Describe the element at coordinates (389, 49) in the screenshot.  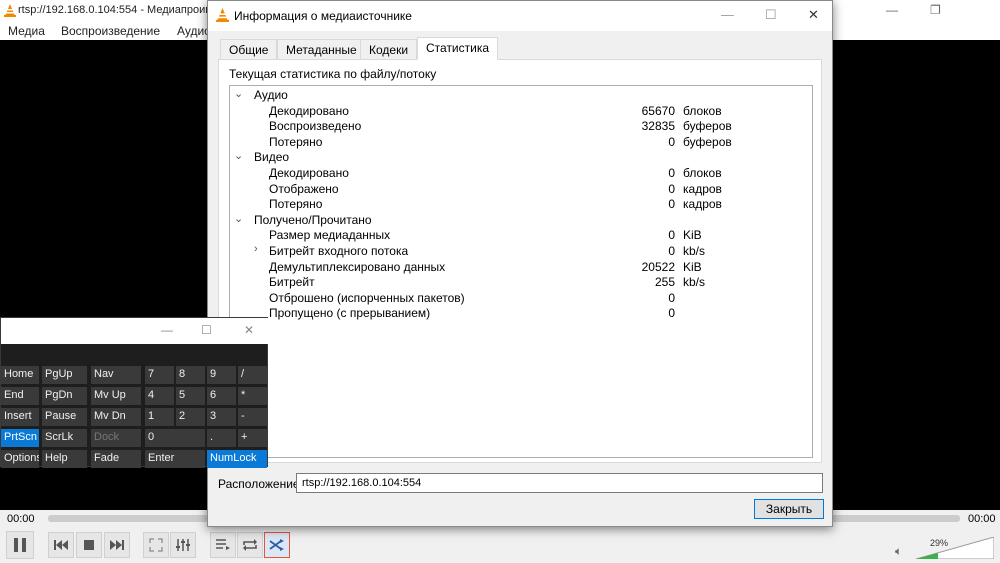
I see `tab-codecs: Кодеки` at that location.